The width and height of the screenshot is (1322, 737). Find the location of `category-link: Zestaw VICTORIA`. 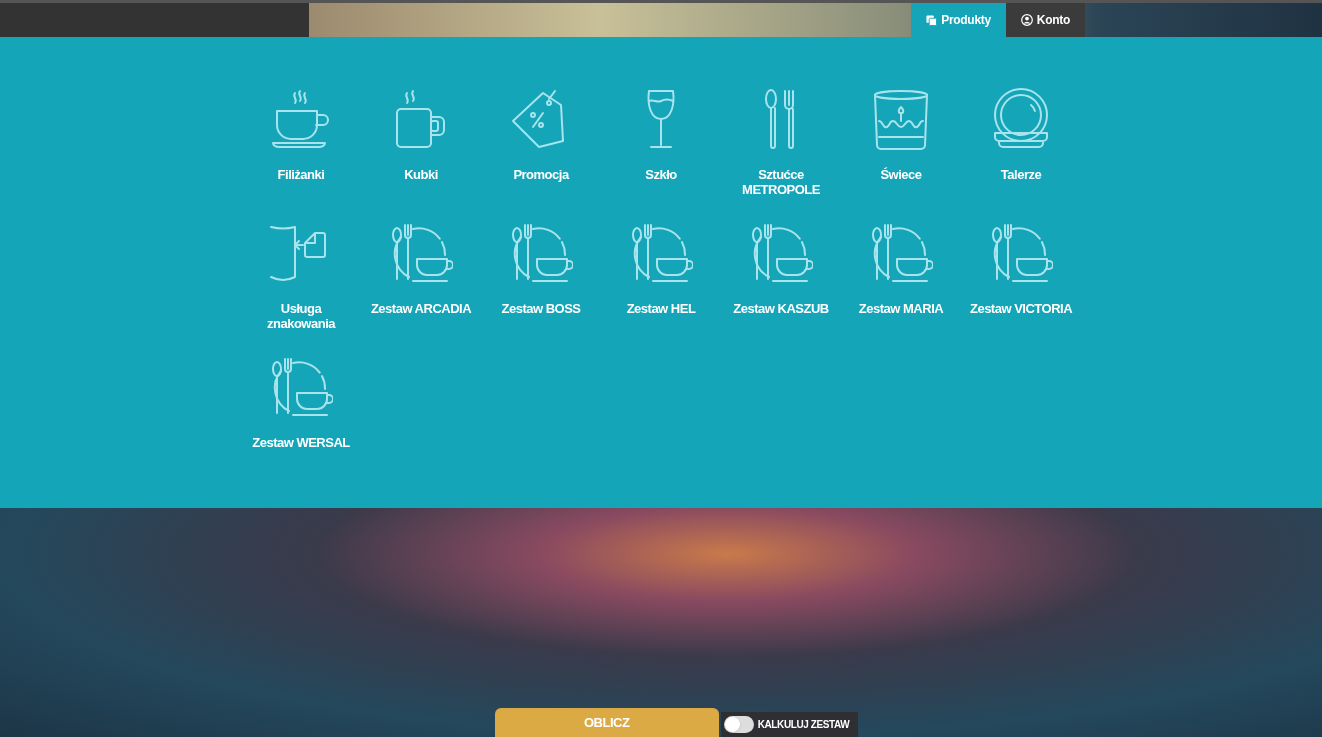

category-link: Zestaw VICTORIA is located at coordinates (1021, 276).